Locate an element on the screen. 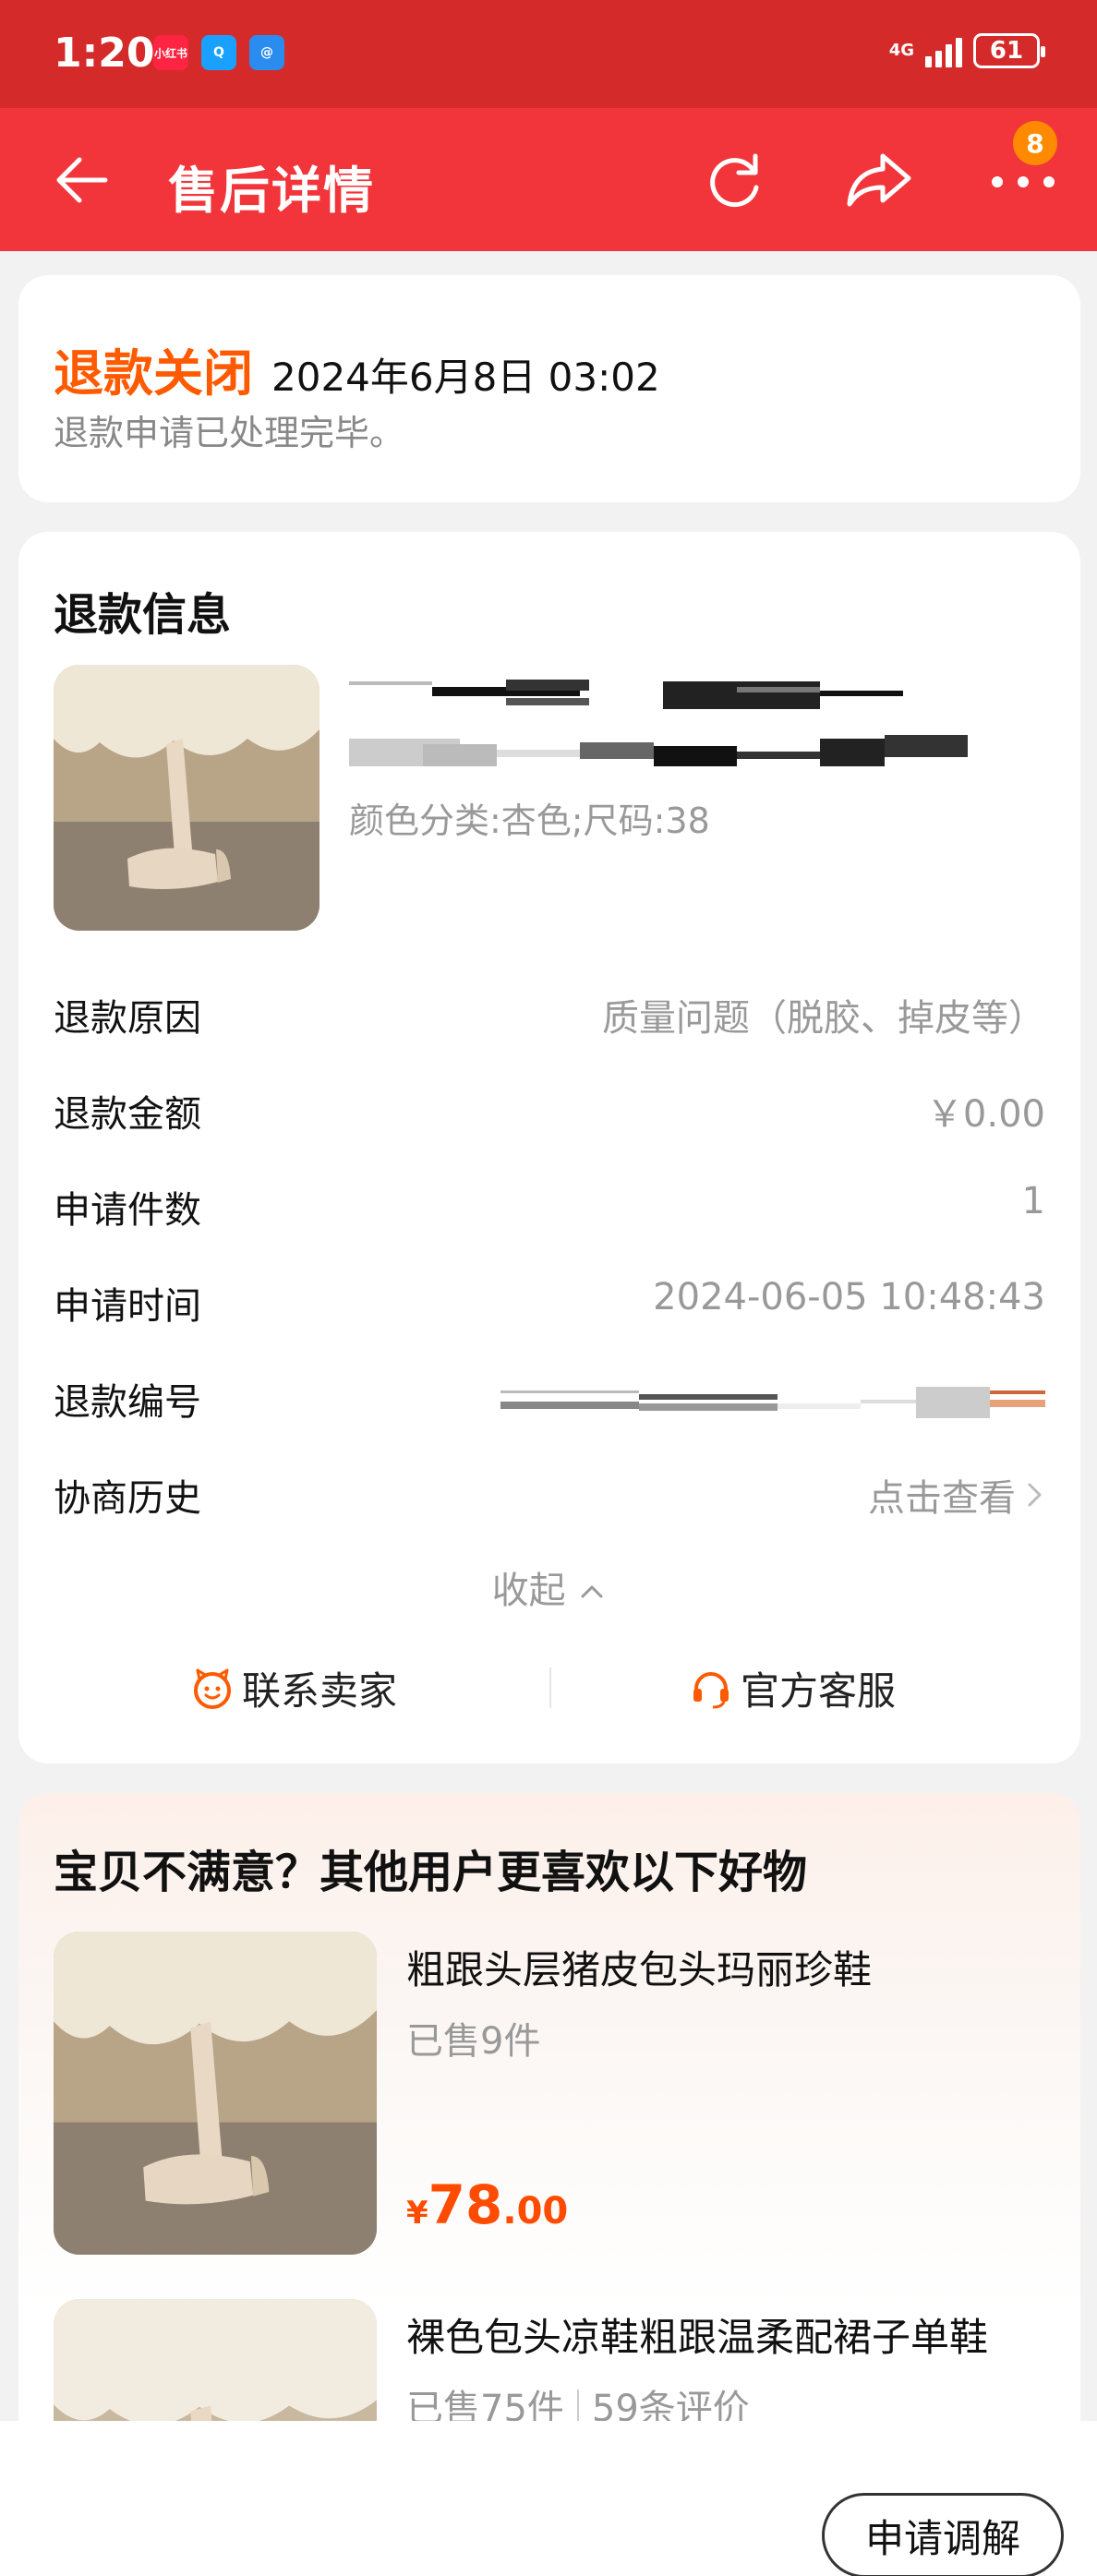  share-icon is located at coordinates (879, 180).